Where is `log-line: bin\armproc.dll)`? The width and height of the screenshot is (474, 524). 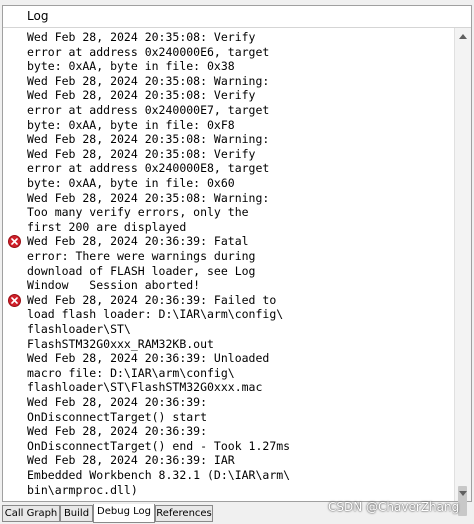 log-line: bin\armproc.dll) is located at coordinates (82, 489).